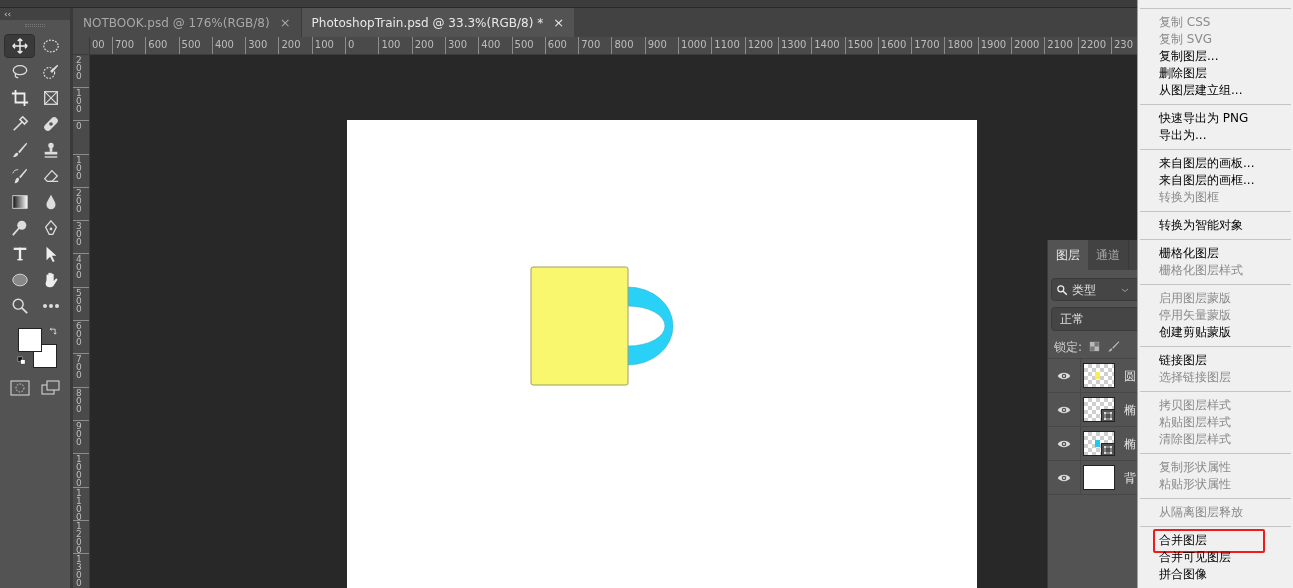  What do you see at coordinates (35, 25) in the screenshot?
I see `grip-icon` at bounding box center [35, 25].